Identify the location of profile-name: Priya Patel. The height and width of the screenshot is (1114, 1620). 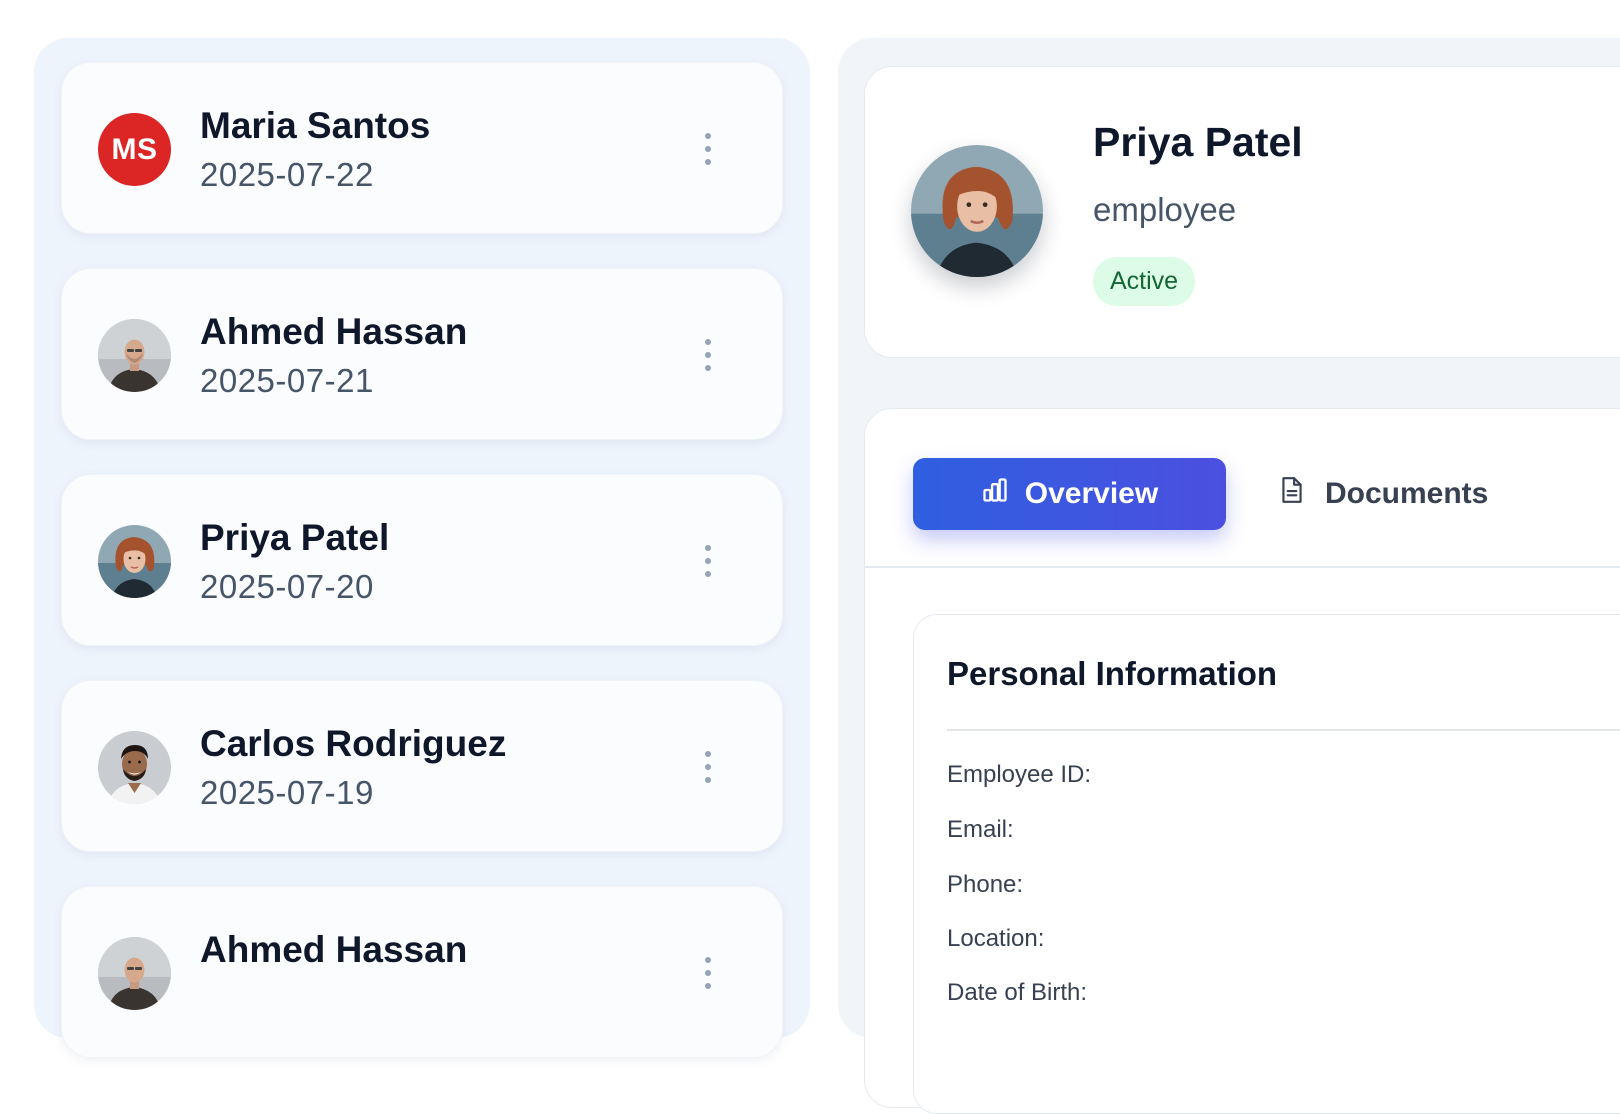
(1198, 142).